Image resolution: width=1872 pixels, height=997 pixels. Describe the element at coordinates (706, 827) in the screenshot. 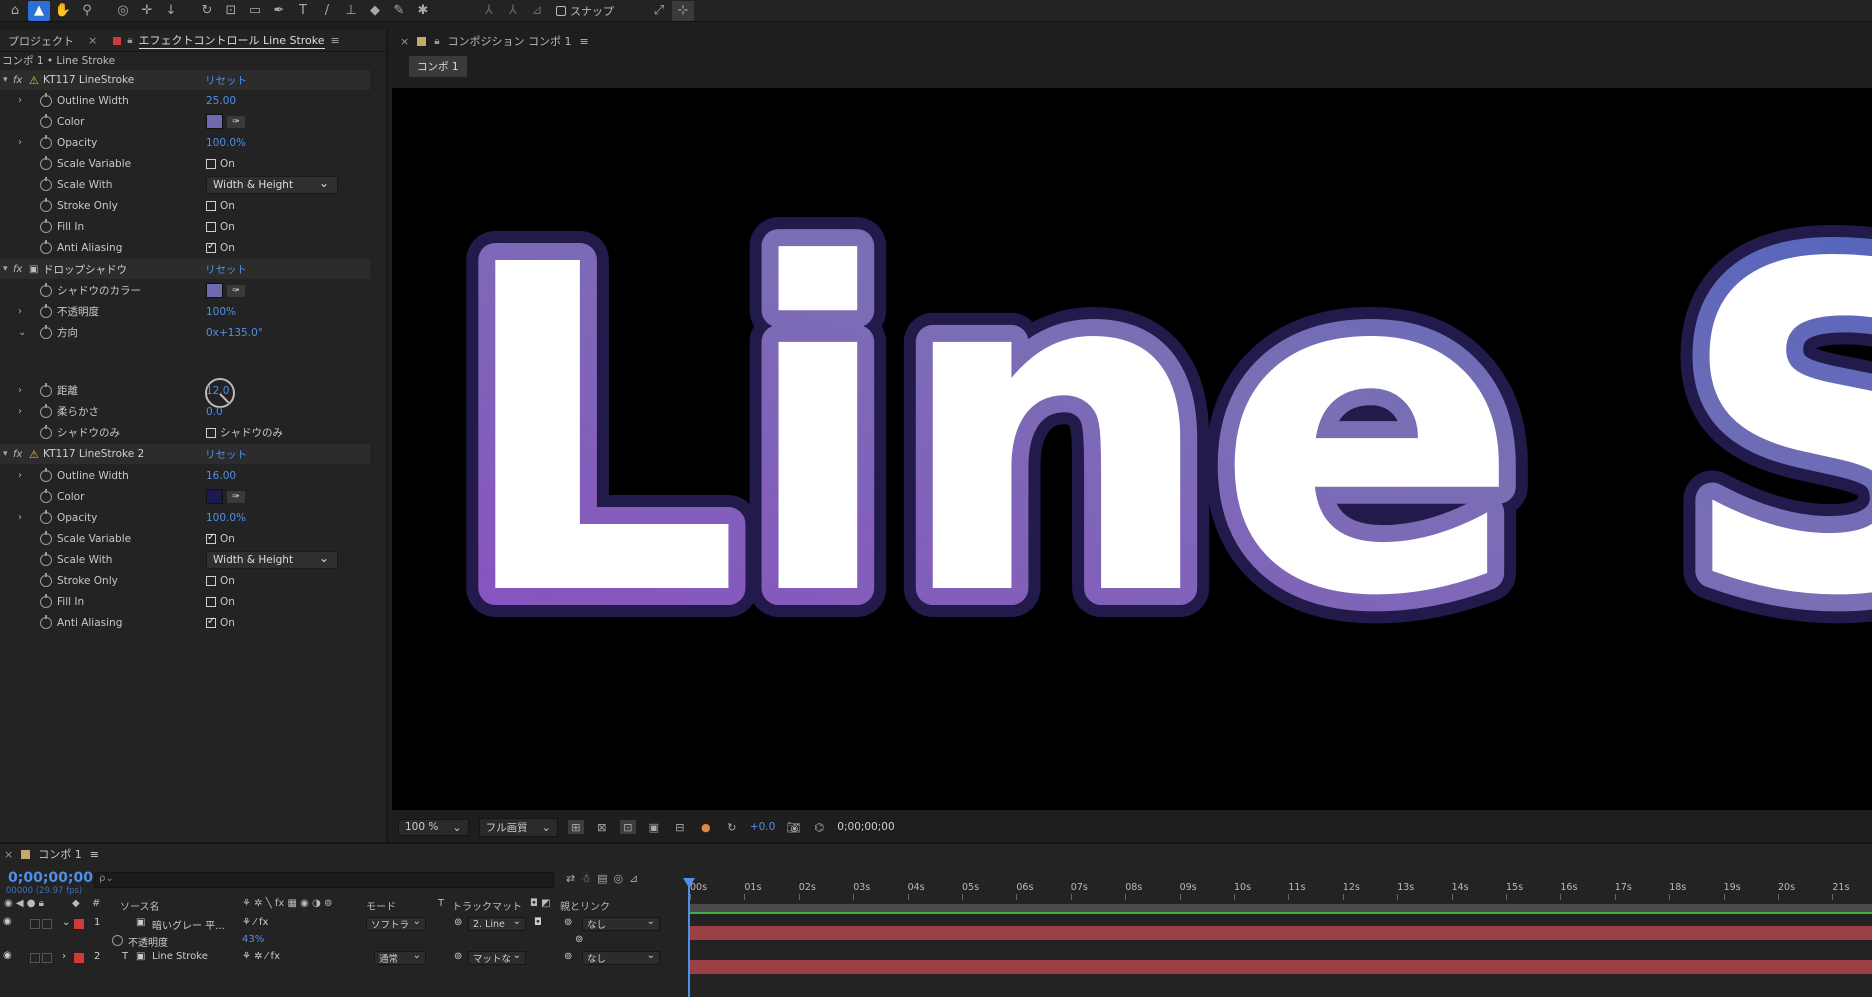

I see `color-channels-icon: ●` at that location.